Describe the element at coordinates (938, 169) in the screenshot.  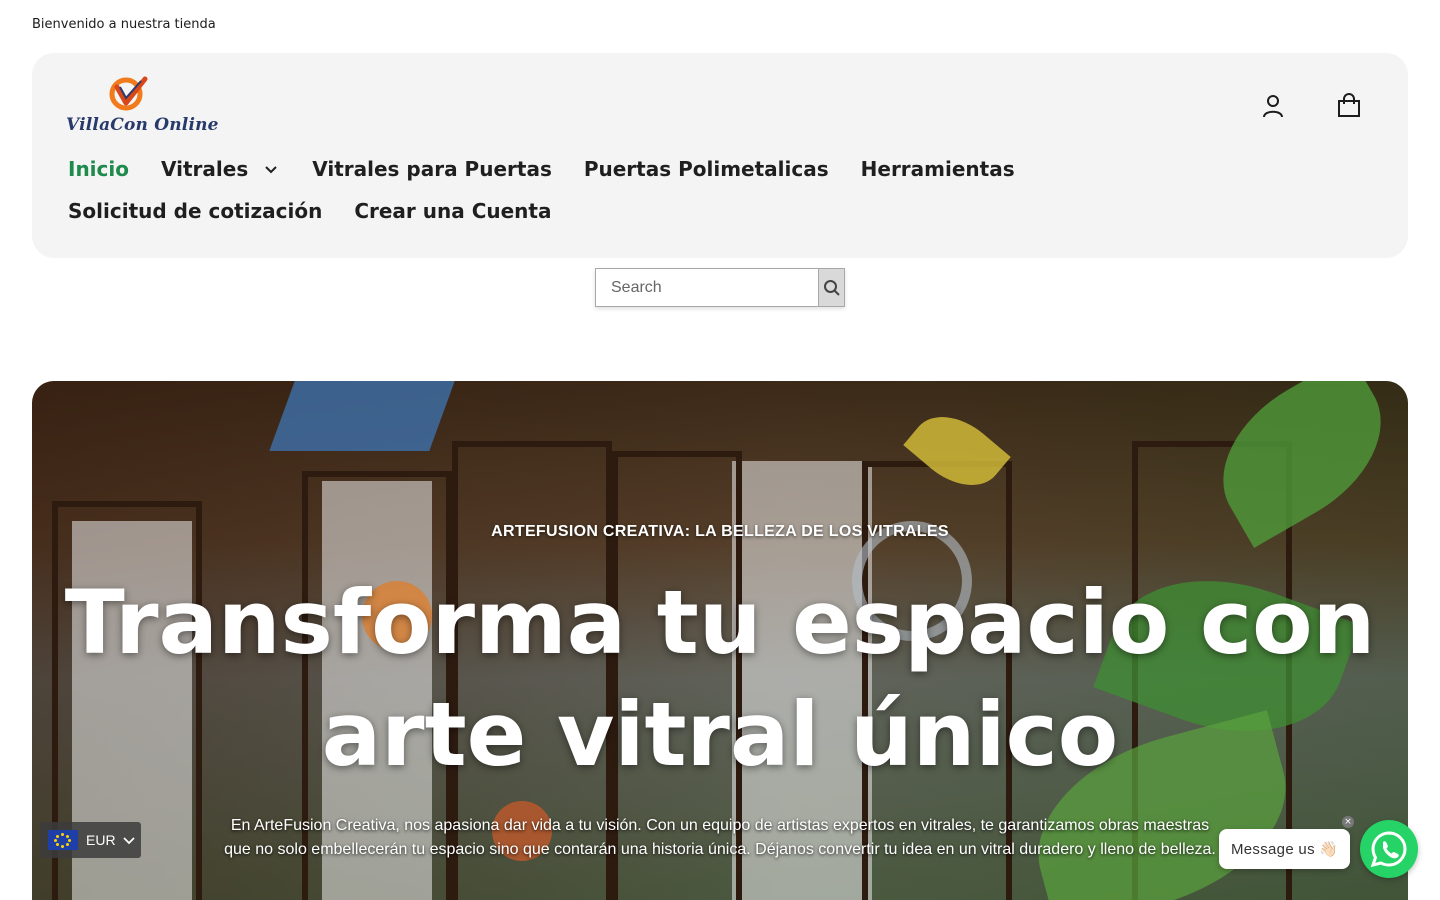
I see `nav-item-herramientas: Herramientas` at that location.